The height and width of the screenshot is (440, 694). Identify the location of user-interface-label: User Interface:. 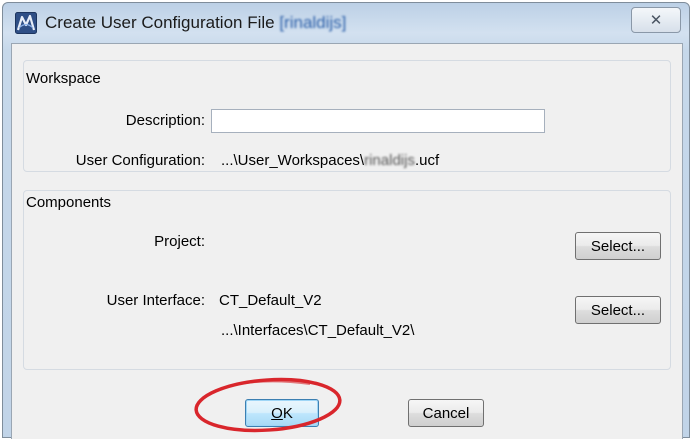
(155, 300).